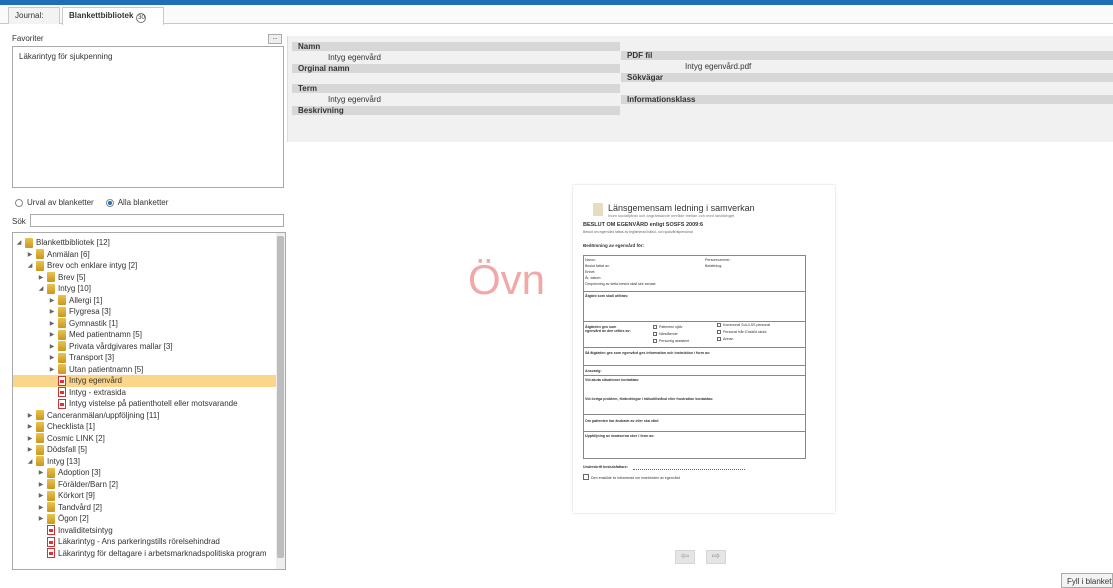  Describe the element at coordinates (149, 312) in the screenshot. I see `tree-folder-item: ▶ Flygresa [3]` at that location.